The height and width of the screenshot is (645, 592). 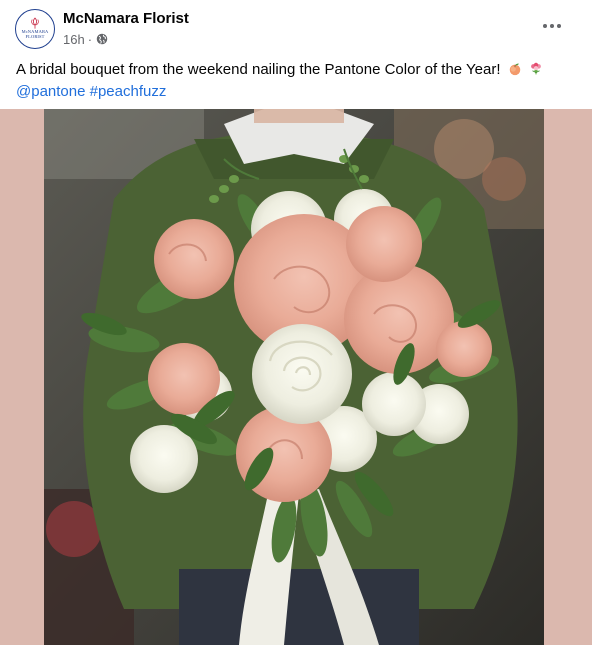 I want to click on more-options-icon, so click(x=552, y=26).